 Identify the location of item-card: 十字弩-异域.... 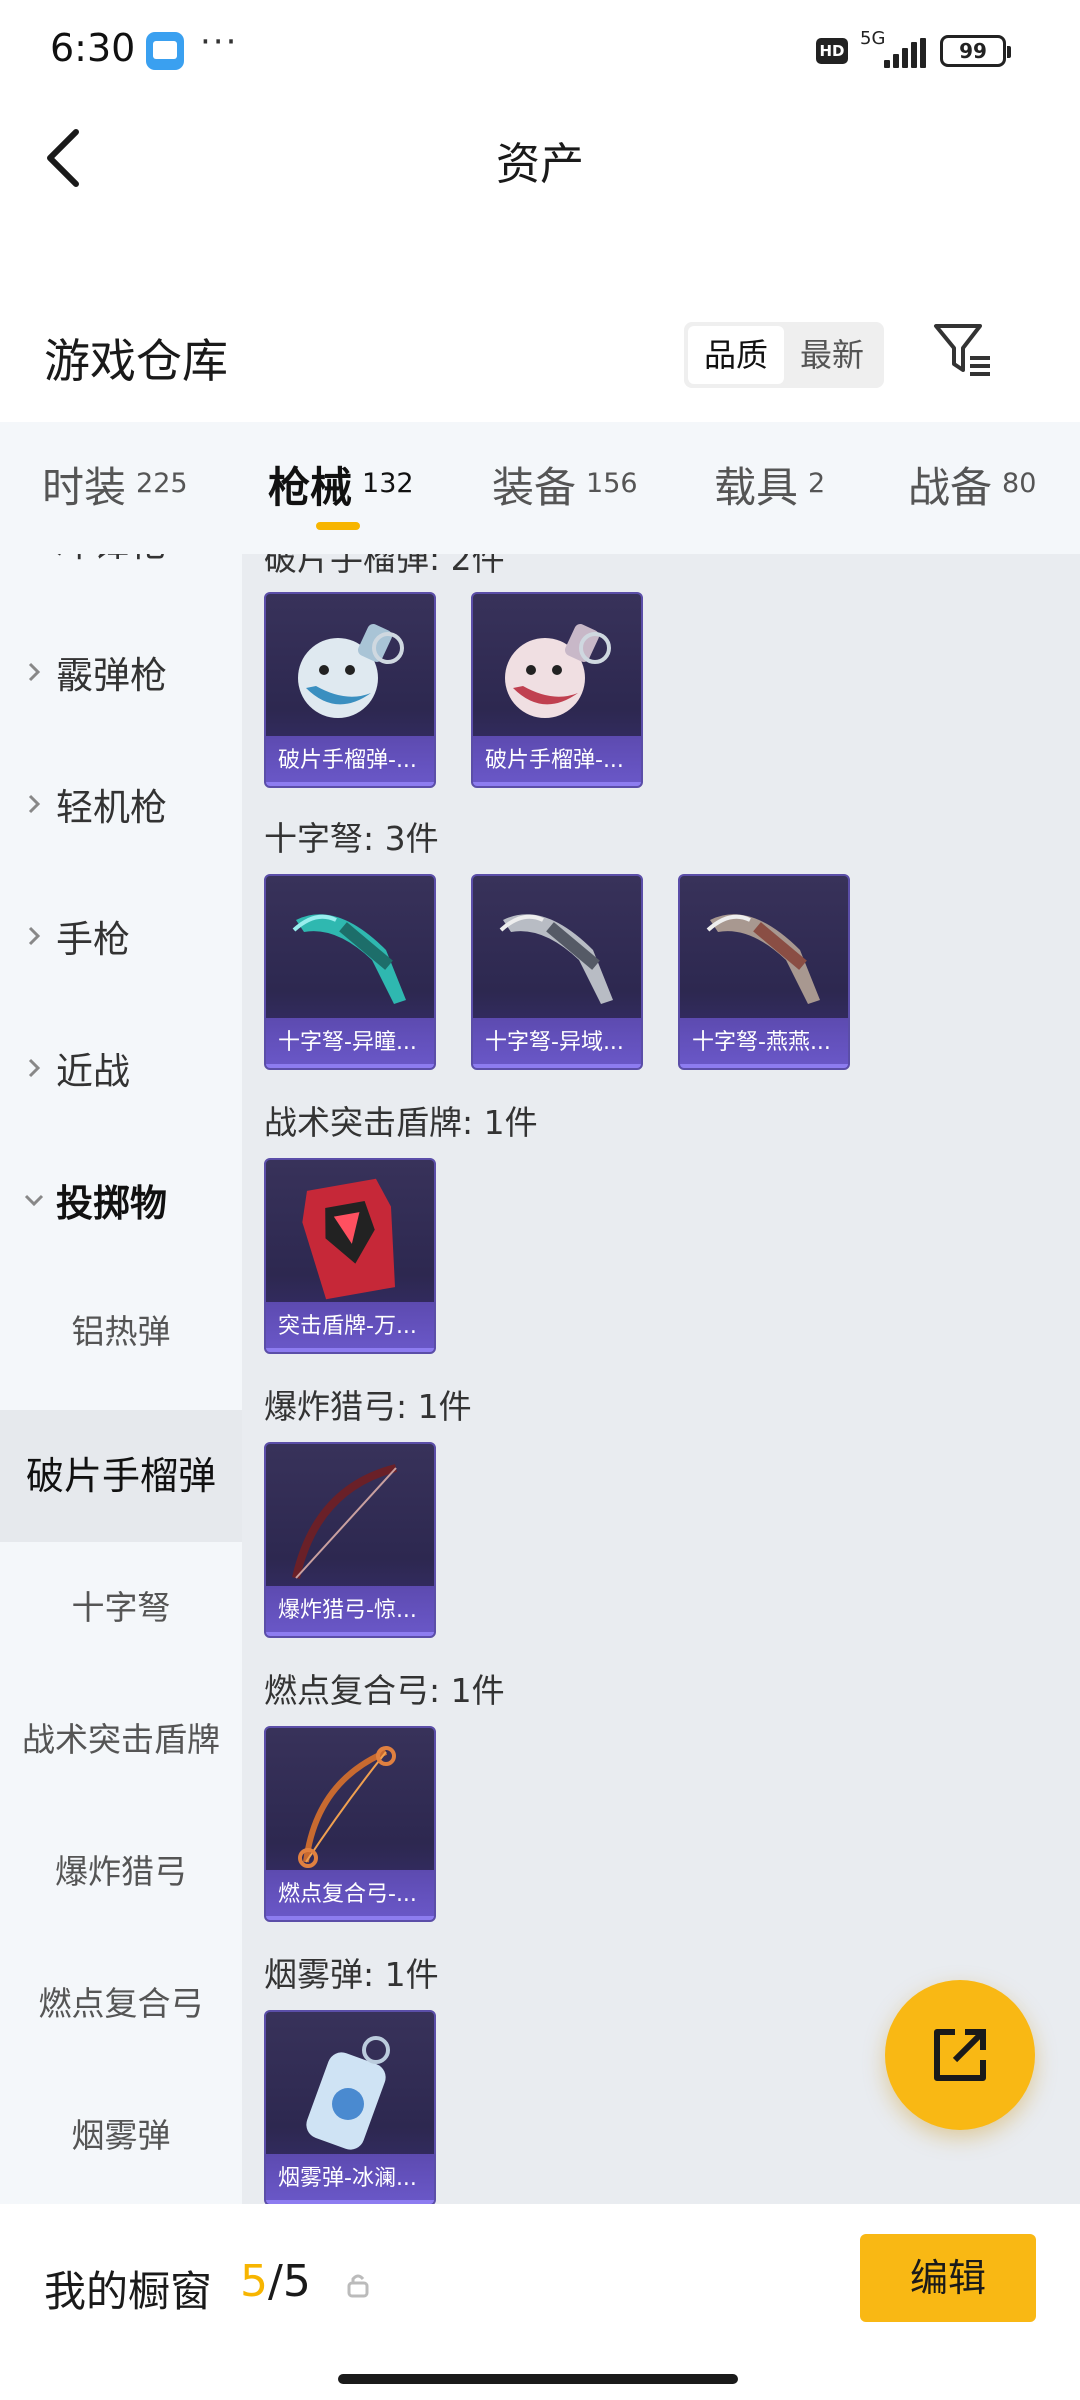
(557, 972).